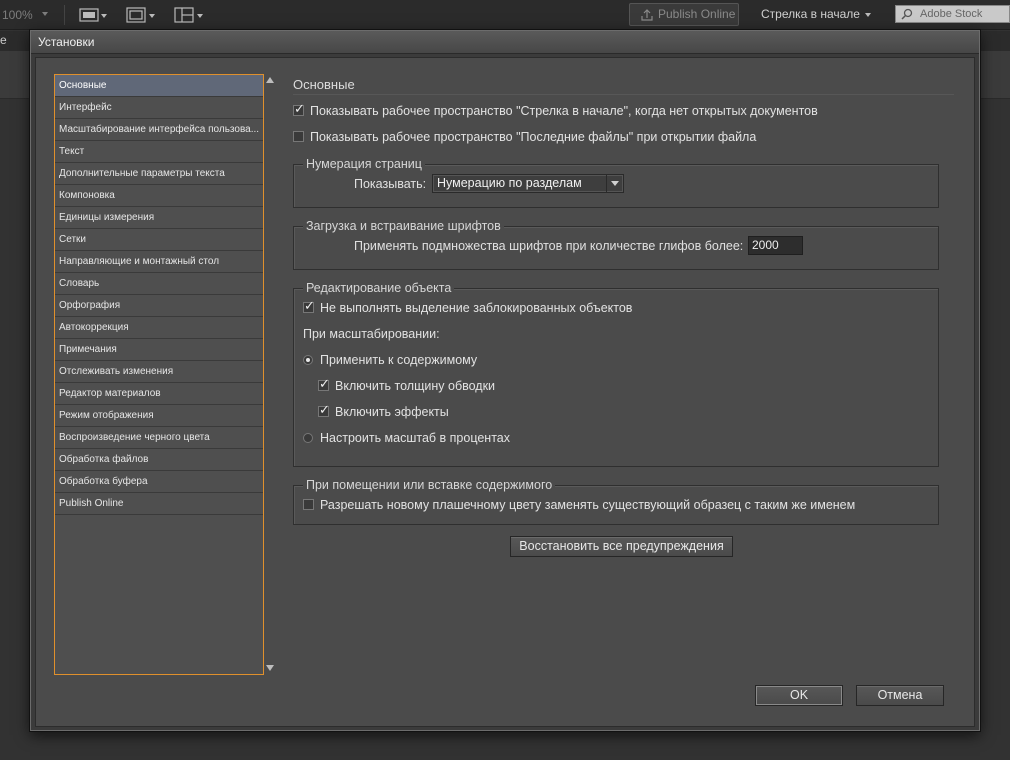 This screenshot has height=760, width=1010. What do you see at coordinates (159, 306) in the screenshot?
I see `category-item: Орфография` at bounding box center [159, 306].